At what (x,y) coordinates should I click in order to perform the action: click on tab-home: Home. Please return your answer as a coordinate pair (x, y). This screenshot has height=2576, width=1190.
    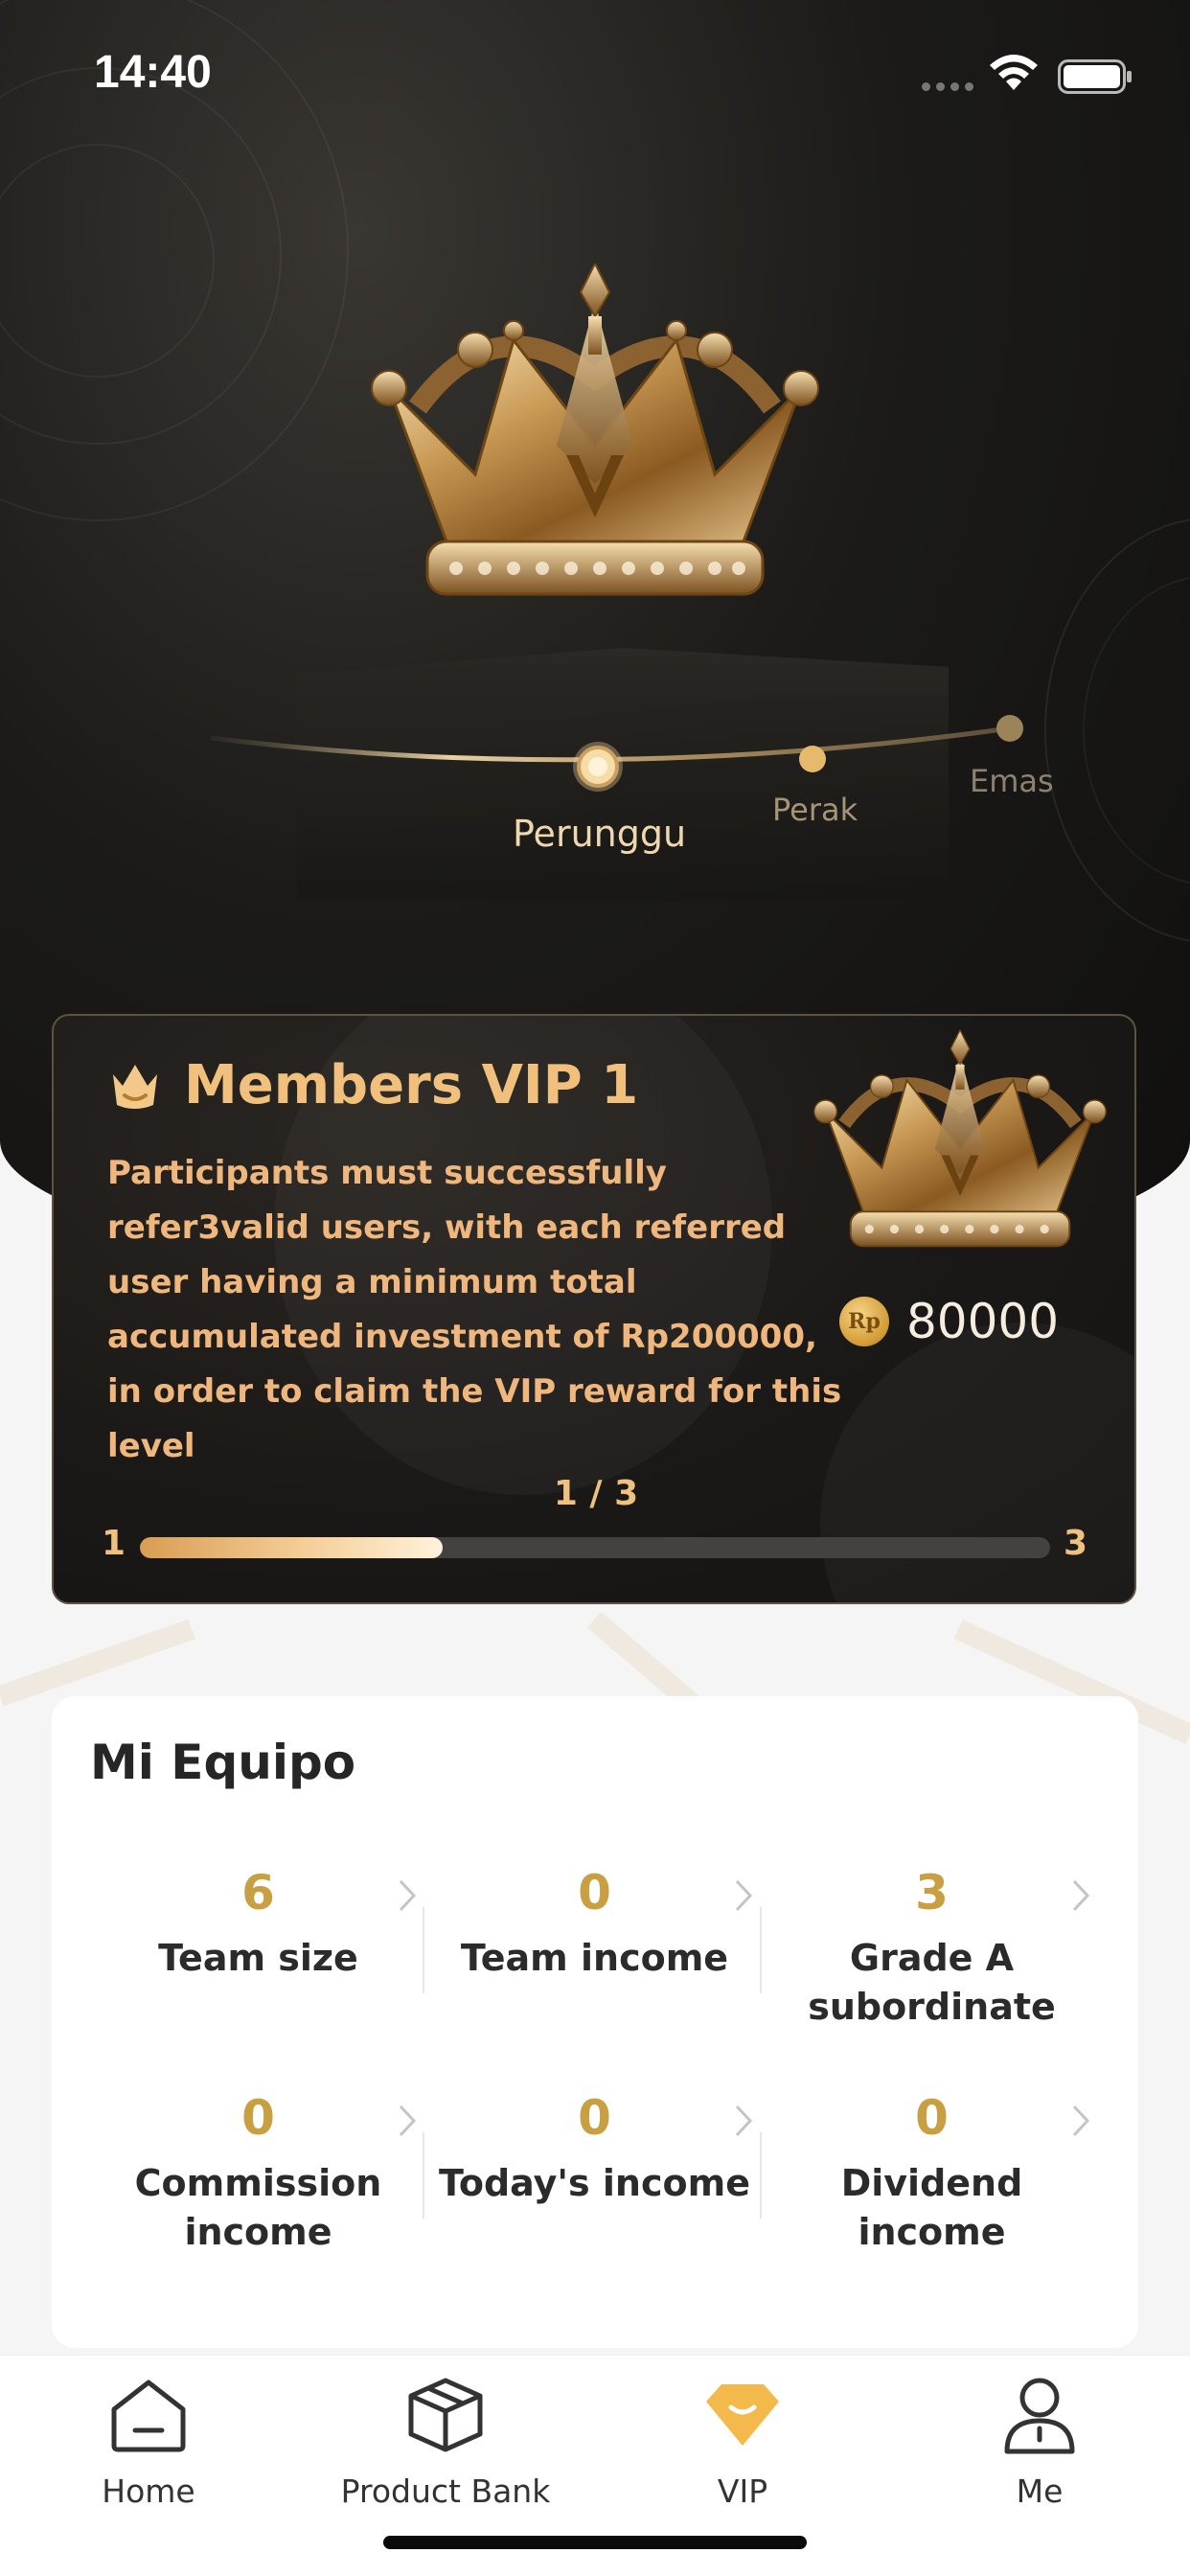
    Looking at the image, I should click on (148, 2440).